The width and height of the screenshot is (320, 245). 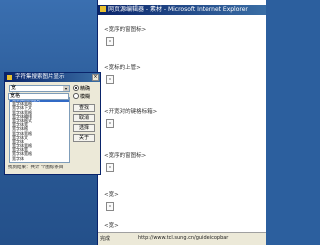 I want to click on dialog-title: 字符集搜索图片显示, so click(x=40, y=77).